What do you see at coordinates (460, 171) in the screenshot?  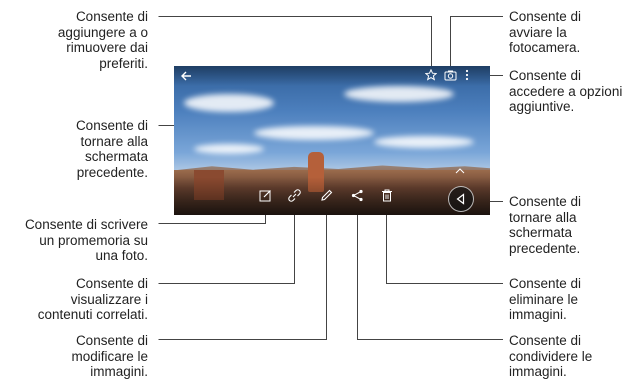 I see `chevron-up-icon` at bounding box center [460, 171].